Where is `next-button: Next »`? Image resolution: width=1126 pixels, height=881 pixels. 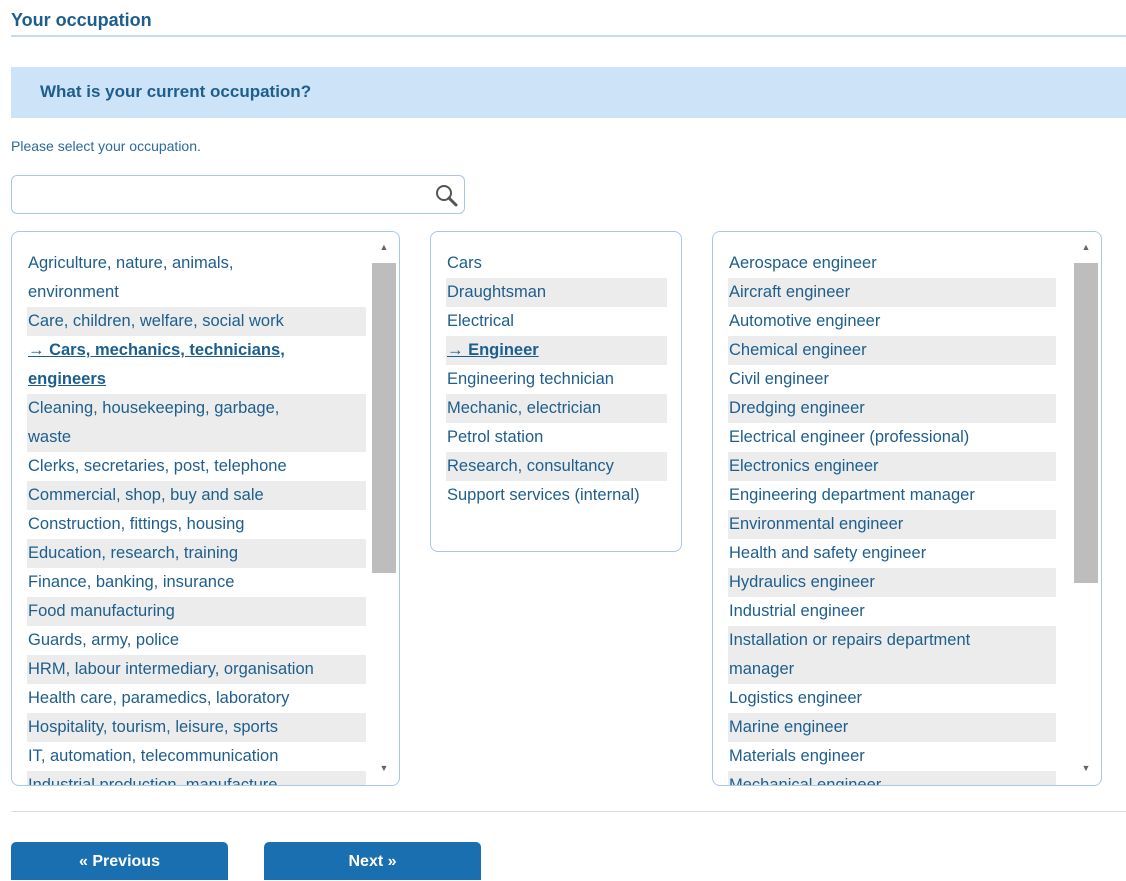
next-button: Next » is located at coordinates (372, 861).